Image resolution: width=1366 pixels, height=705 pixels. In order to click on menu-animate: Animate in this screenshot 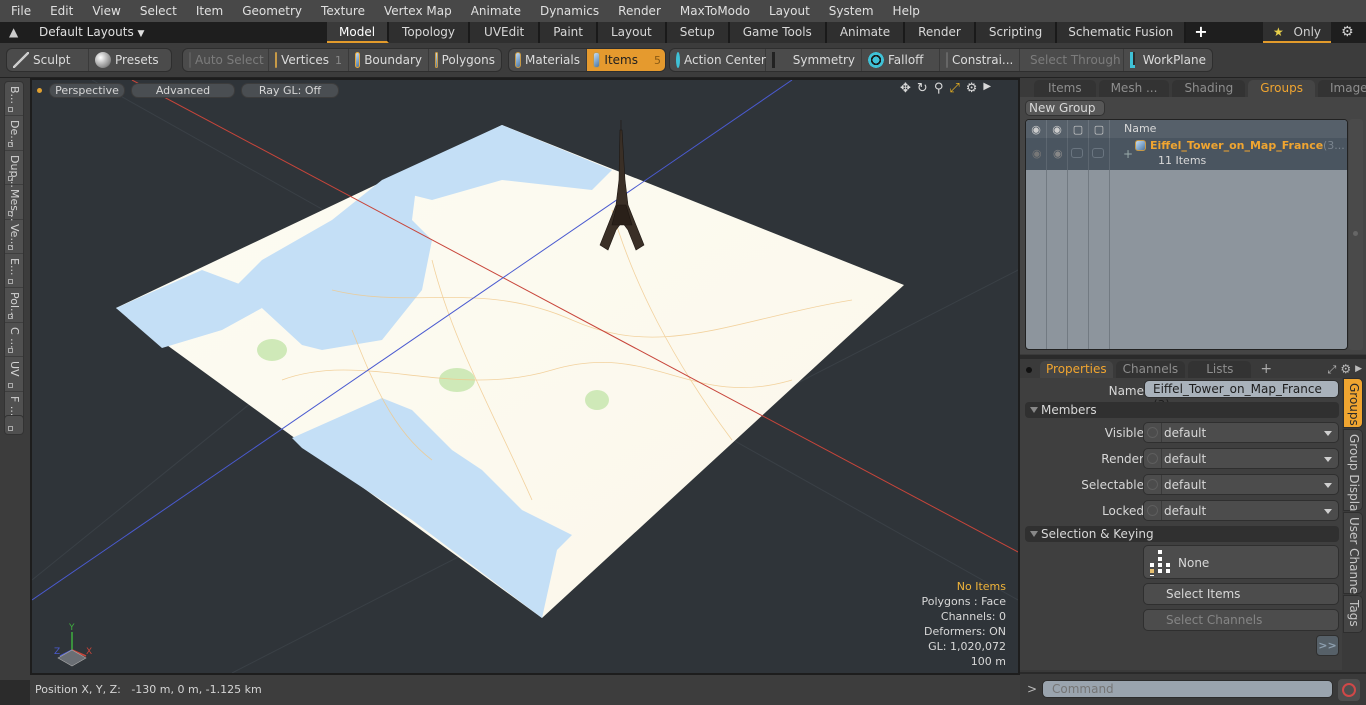, I will do `click(494, 11)`.